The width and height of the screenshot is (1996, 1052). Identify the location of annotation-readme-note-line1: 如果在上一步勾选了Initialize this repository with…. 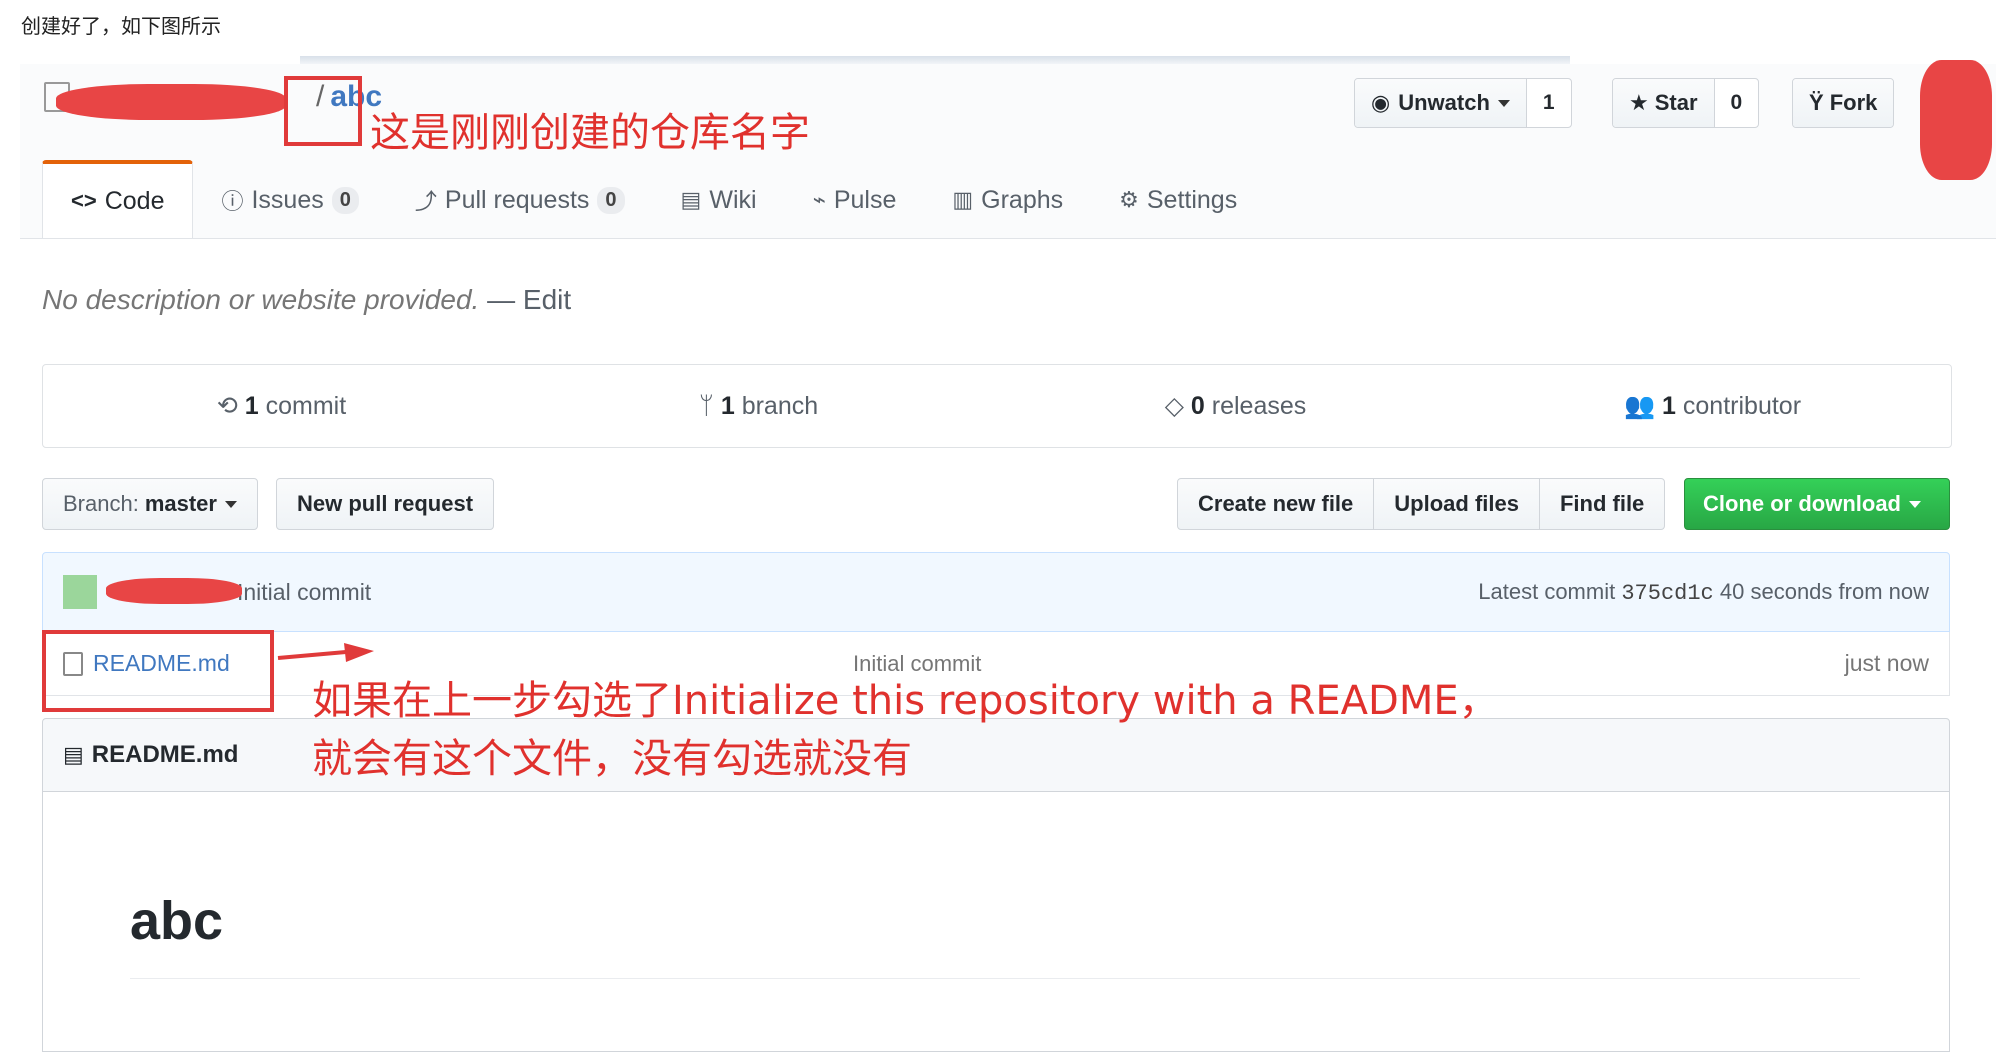
(905, 701).